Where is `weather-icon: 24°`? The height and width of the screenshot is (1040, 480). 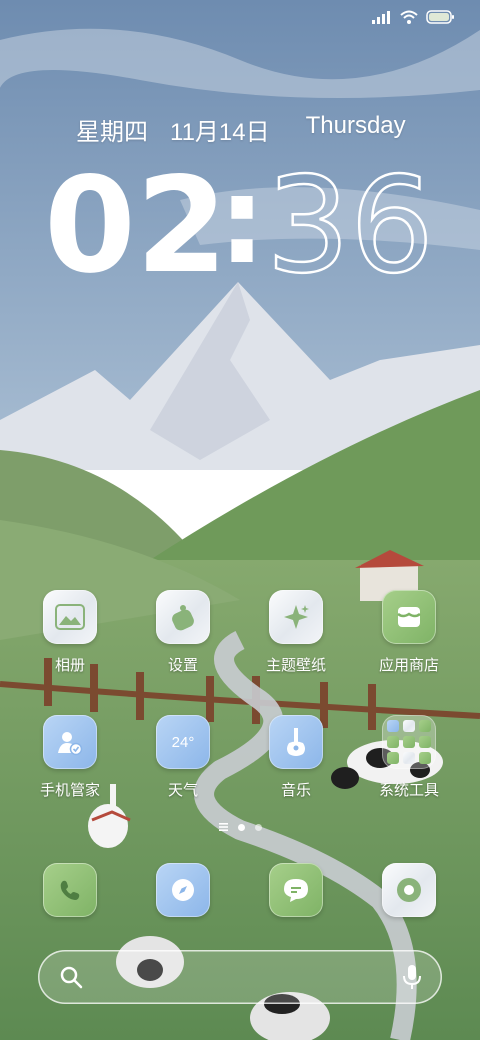 weather-icon: 24° is located at coordinates (183, 742).